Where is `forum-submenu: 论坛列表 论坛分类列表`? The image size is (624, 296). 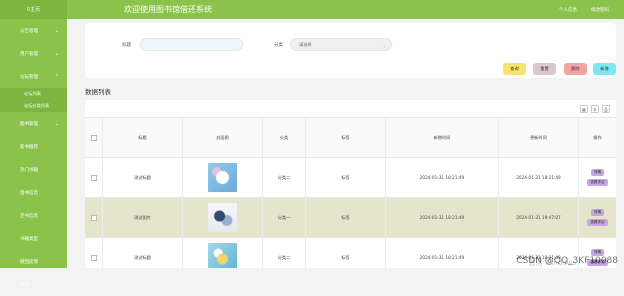 forum-submenu: 论坛列表 论坛分类列表 is located at coordinates (33, 100).